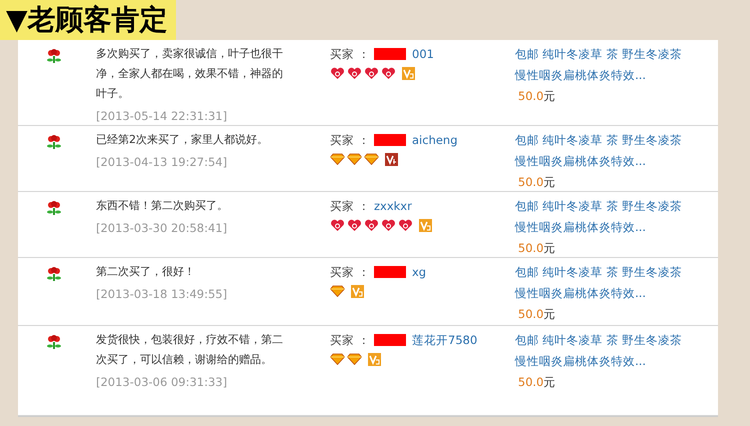 This screenshot has height=426, width=750. What do you see at coordinates (162, 294) in the screenshot?
I see `review-time: [2013-03-18 13:49:55]` at bounding box center [162, 294].